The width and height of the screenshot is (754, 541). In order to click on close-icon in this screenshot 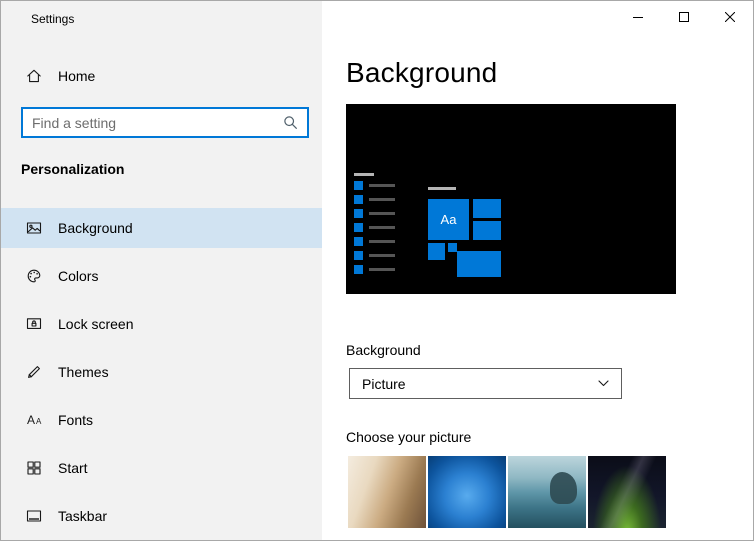, I will do `click(730, 17)`.